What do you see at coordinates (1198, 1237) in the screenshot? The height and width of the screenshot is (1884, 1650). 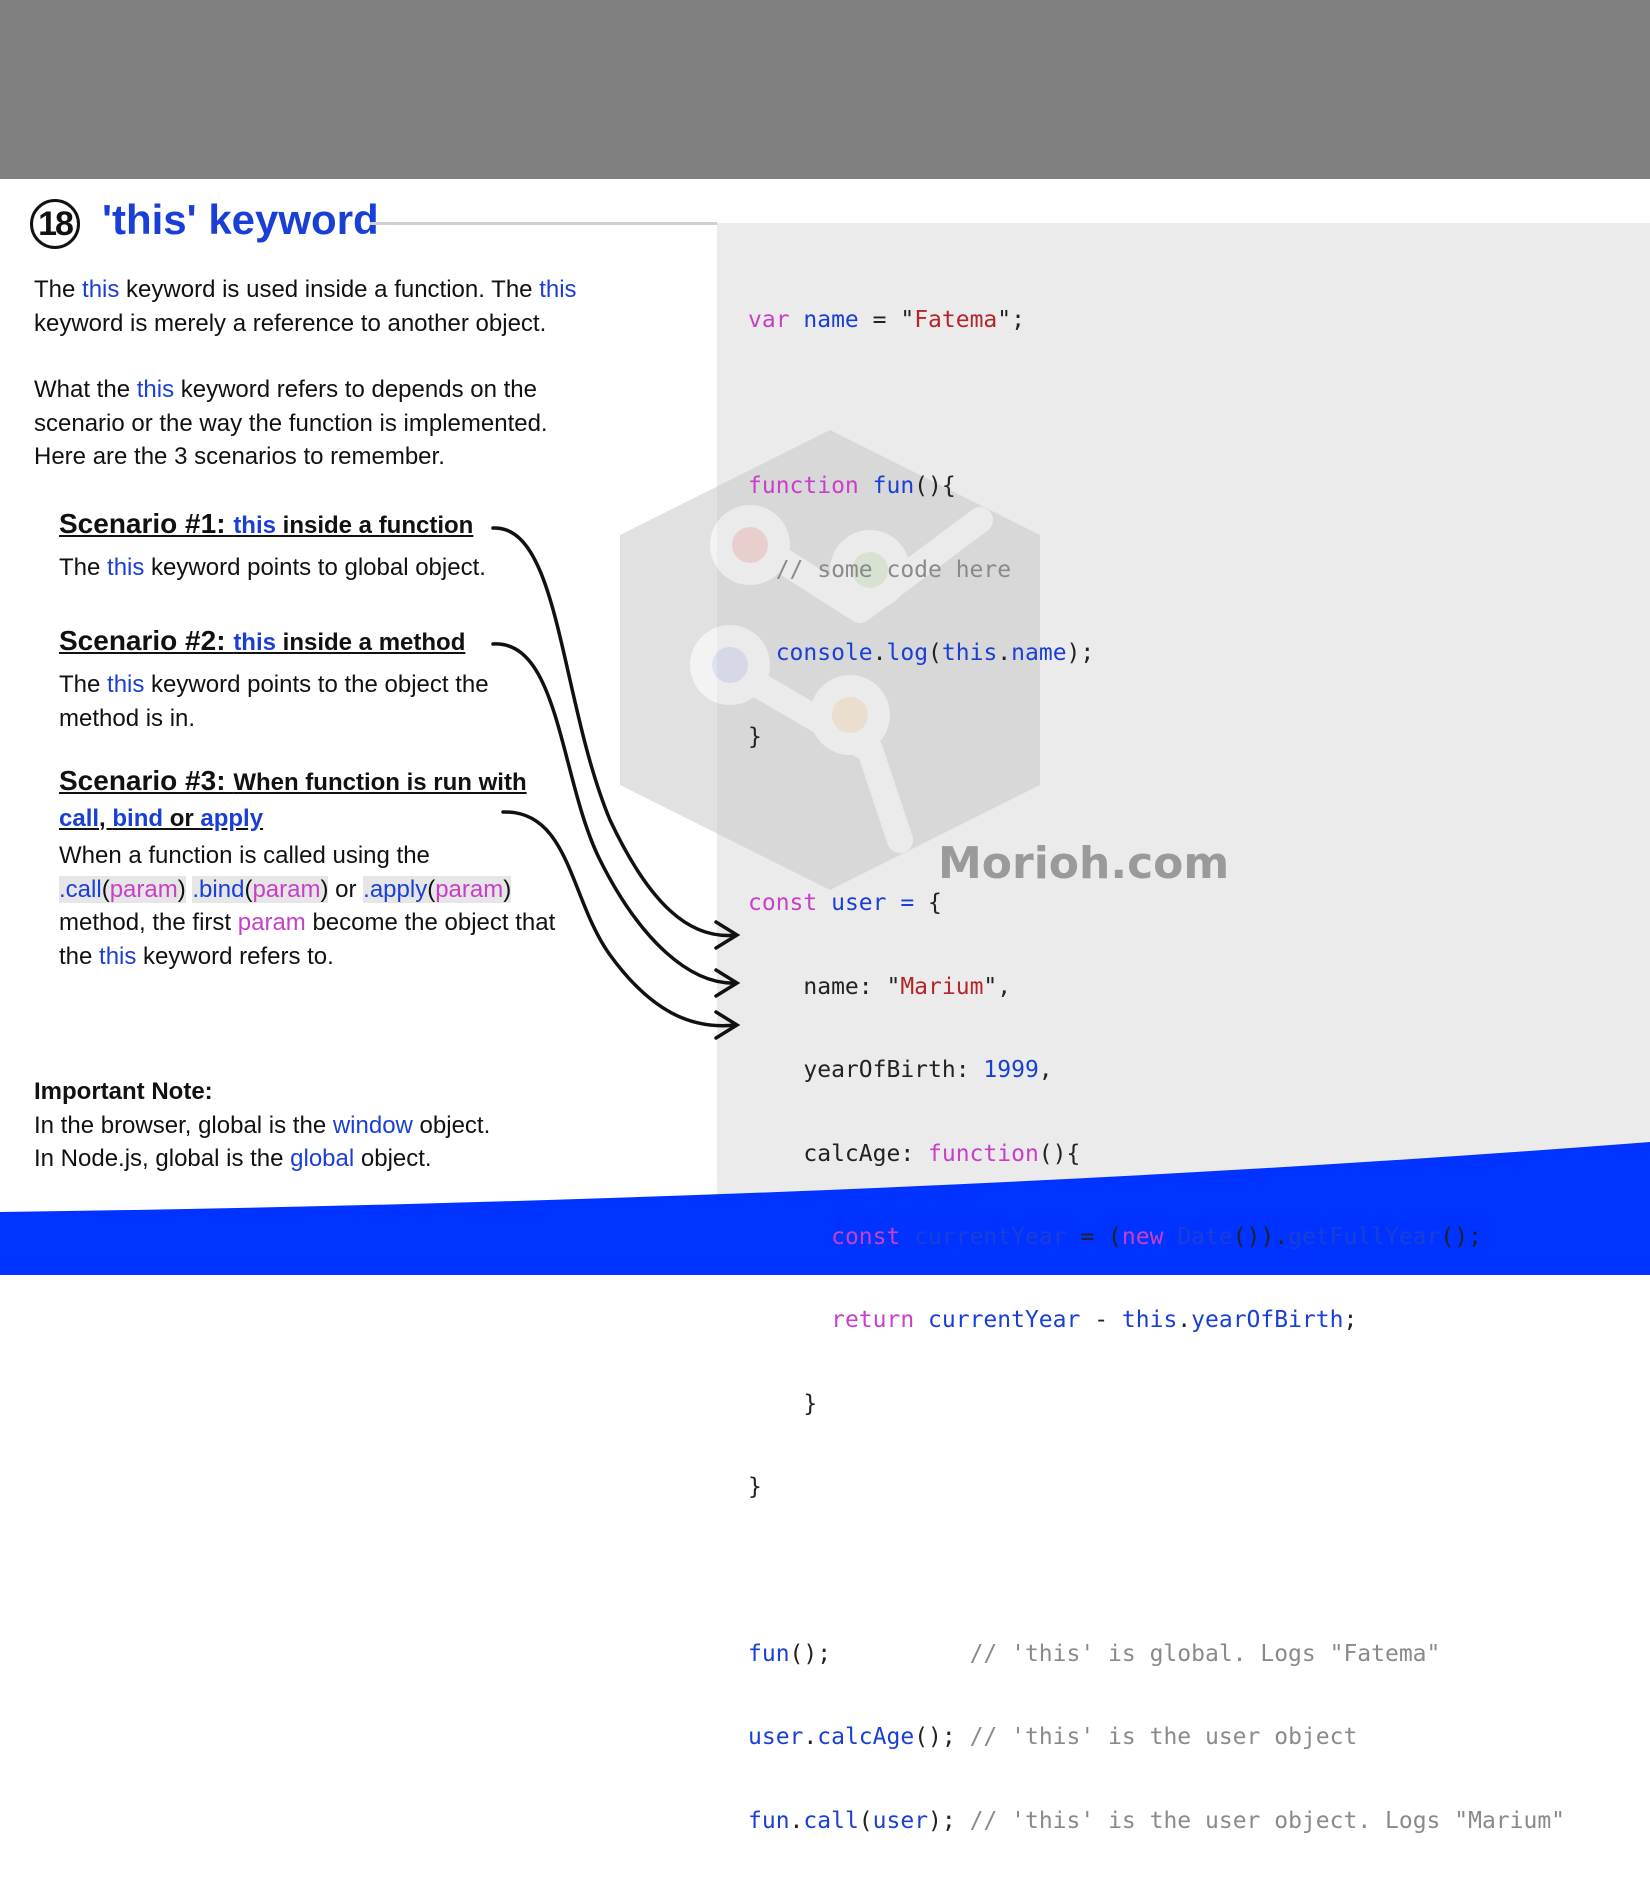 I see `token: Date` at bounding box center [1198, 1237].